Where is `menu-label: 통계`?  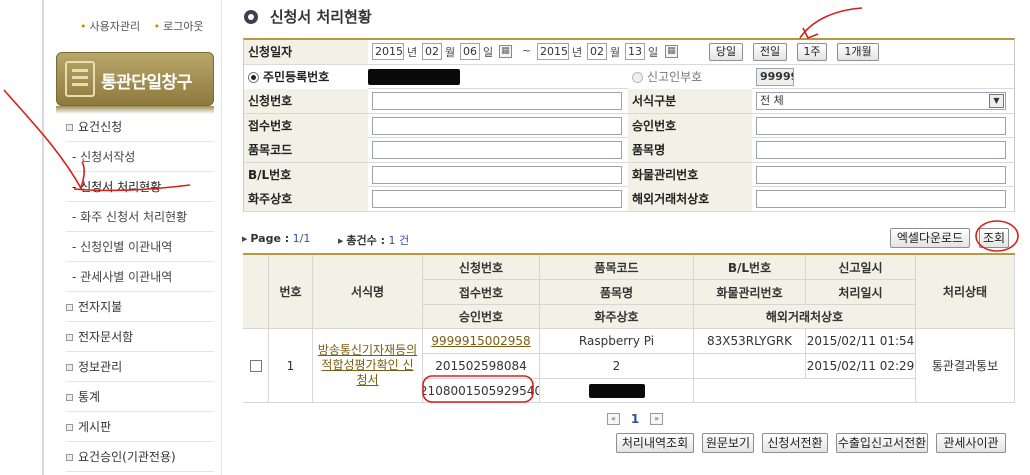
menu-label: 통계 is located at coordinates (89, 397).